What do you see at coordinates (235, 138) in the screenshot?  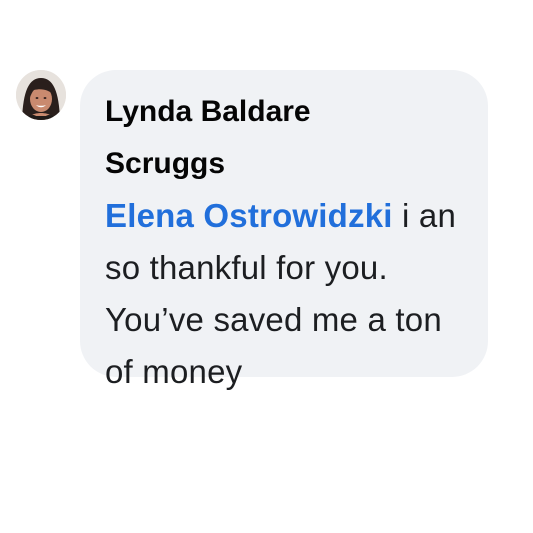 I see `comment-author-name: Lynda Baldare Scruggs` at bounding box center [235, 138].